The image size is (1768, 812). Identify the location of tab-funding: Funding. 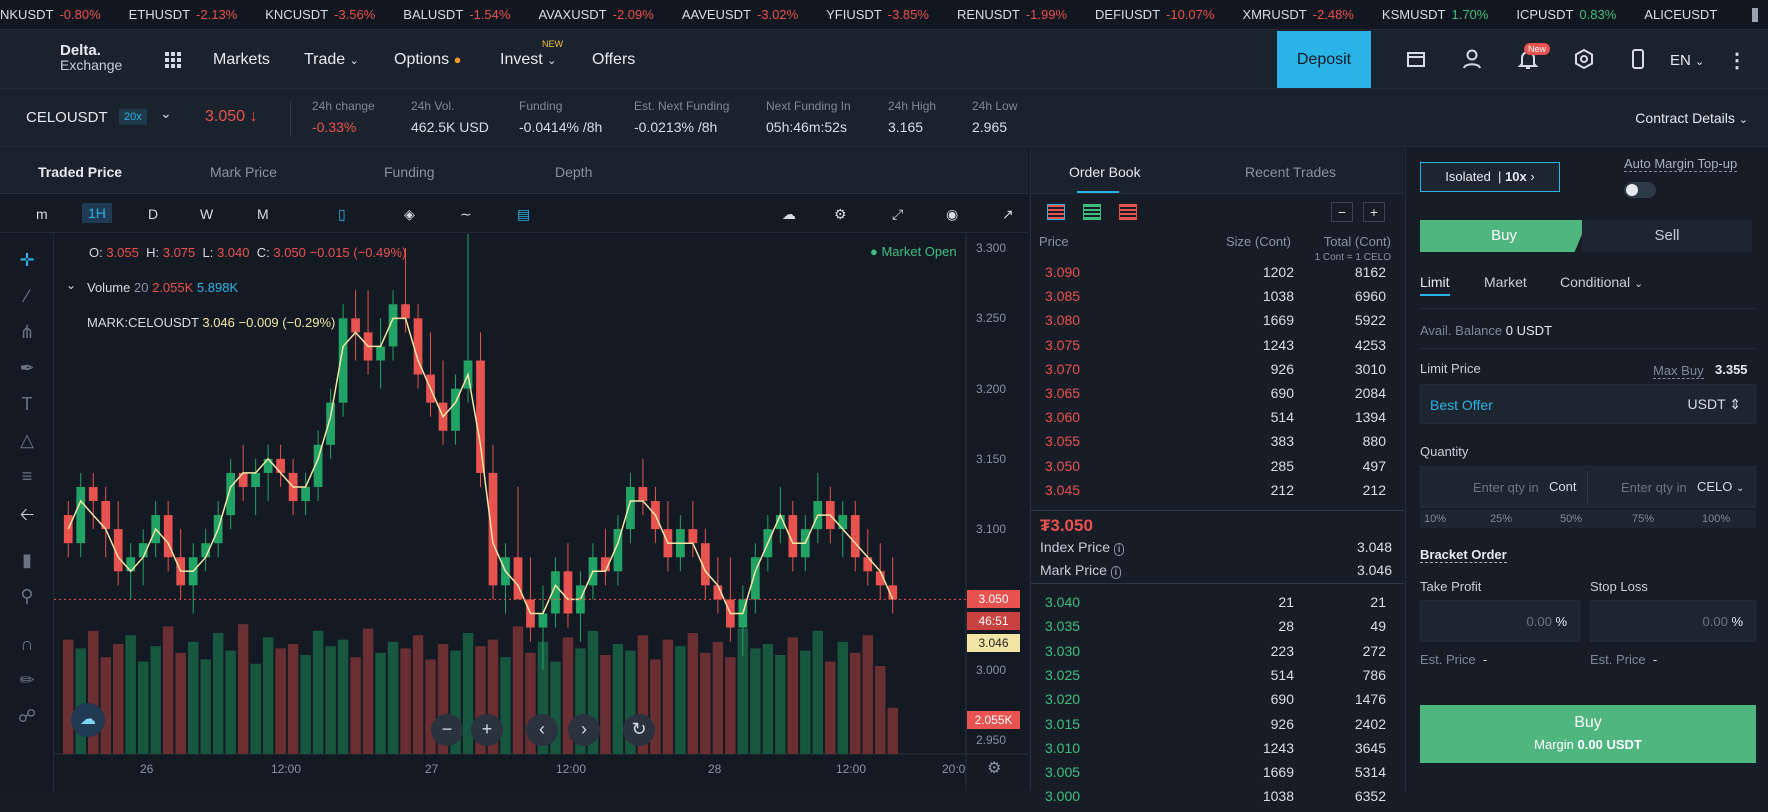
(409, 172).